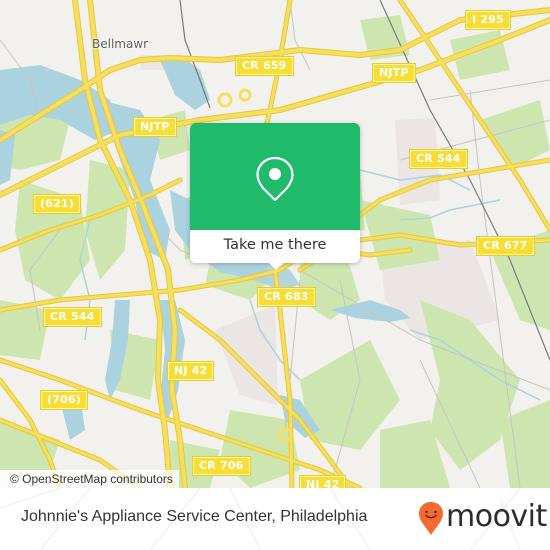 This screenshot has height=550, width=550. I want to click on place-label-bellmawr: Bellmawr, so click(120, 44).